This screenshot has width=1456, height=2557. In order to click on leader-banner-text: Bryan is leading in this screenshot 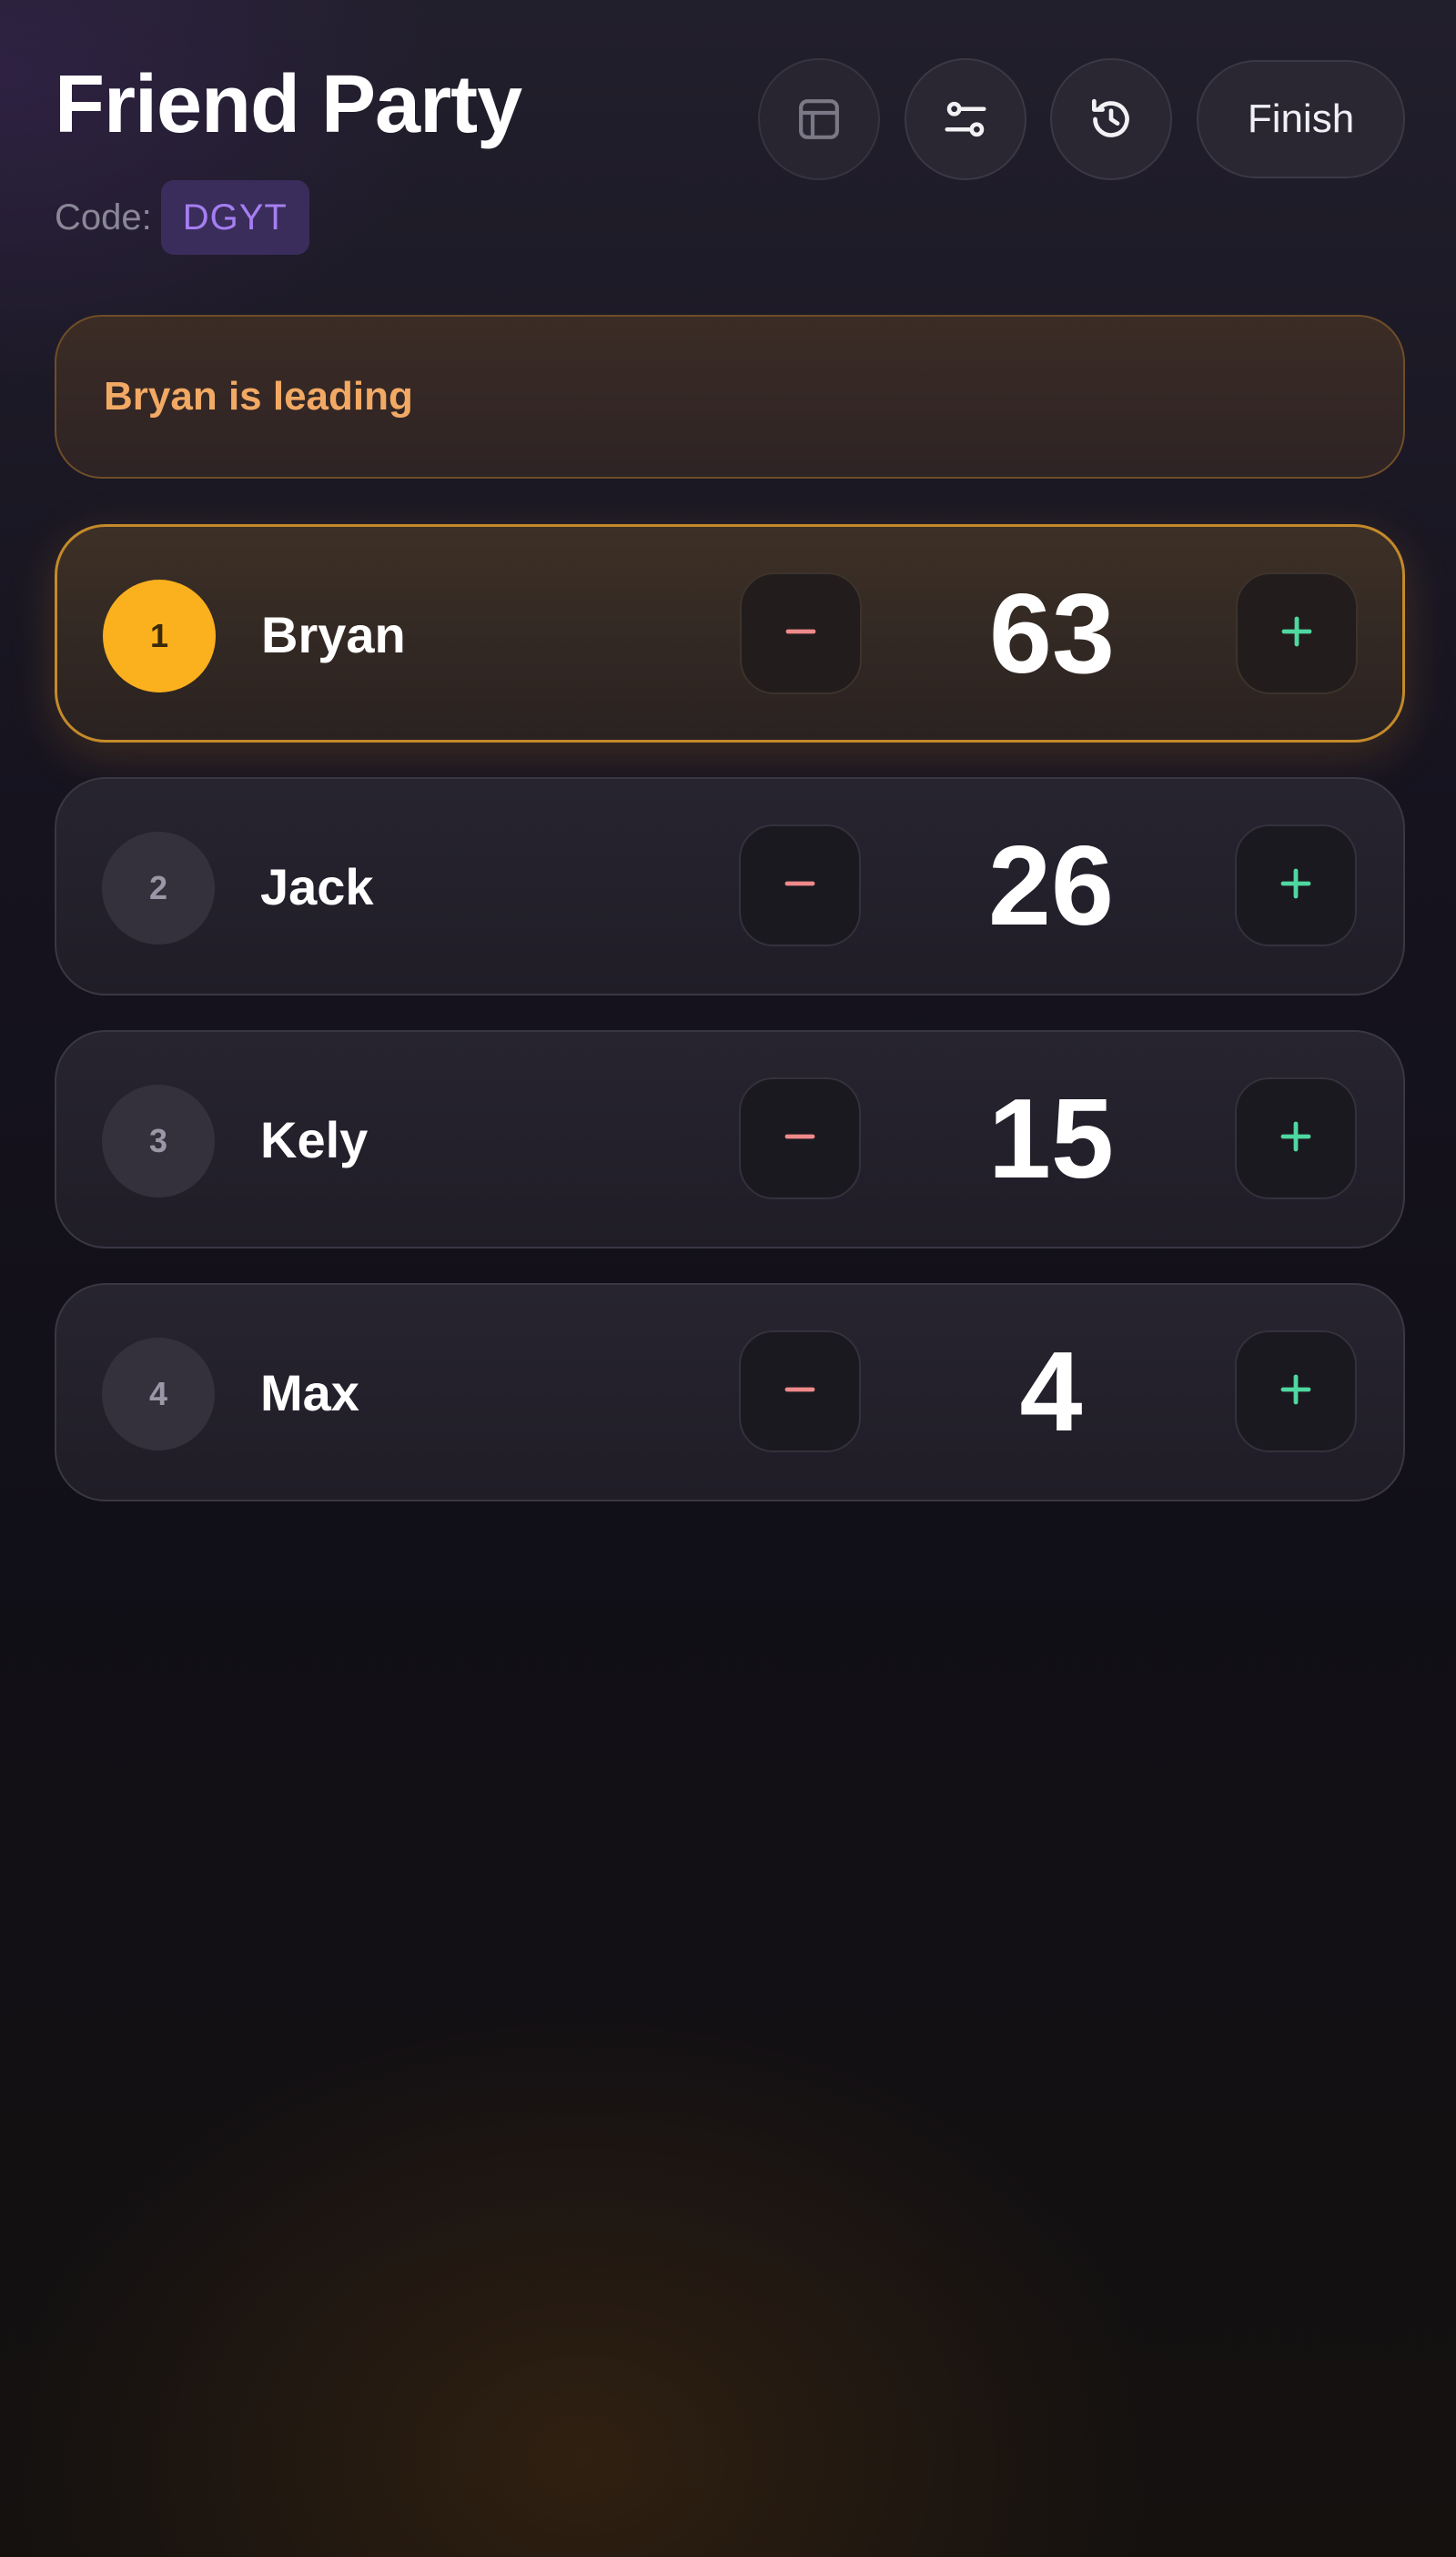, I will do `click(258, 396)`.